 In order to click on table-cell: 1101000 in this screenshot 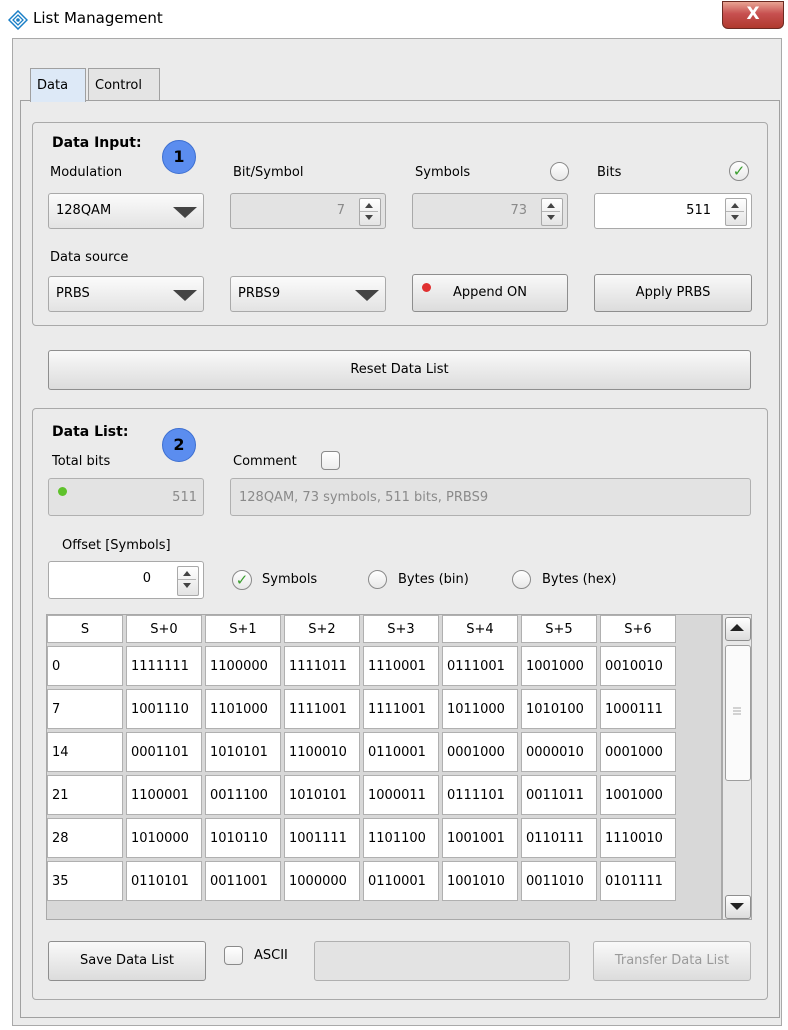, I will do `click(243, 709)`.